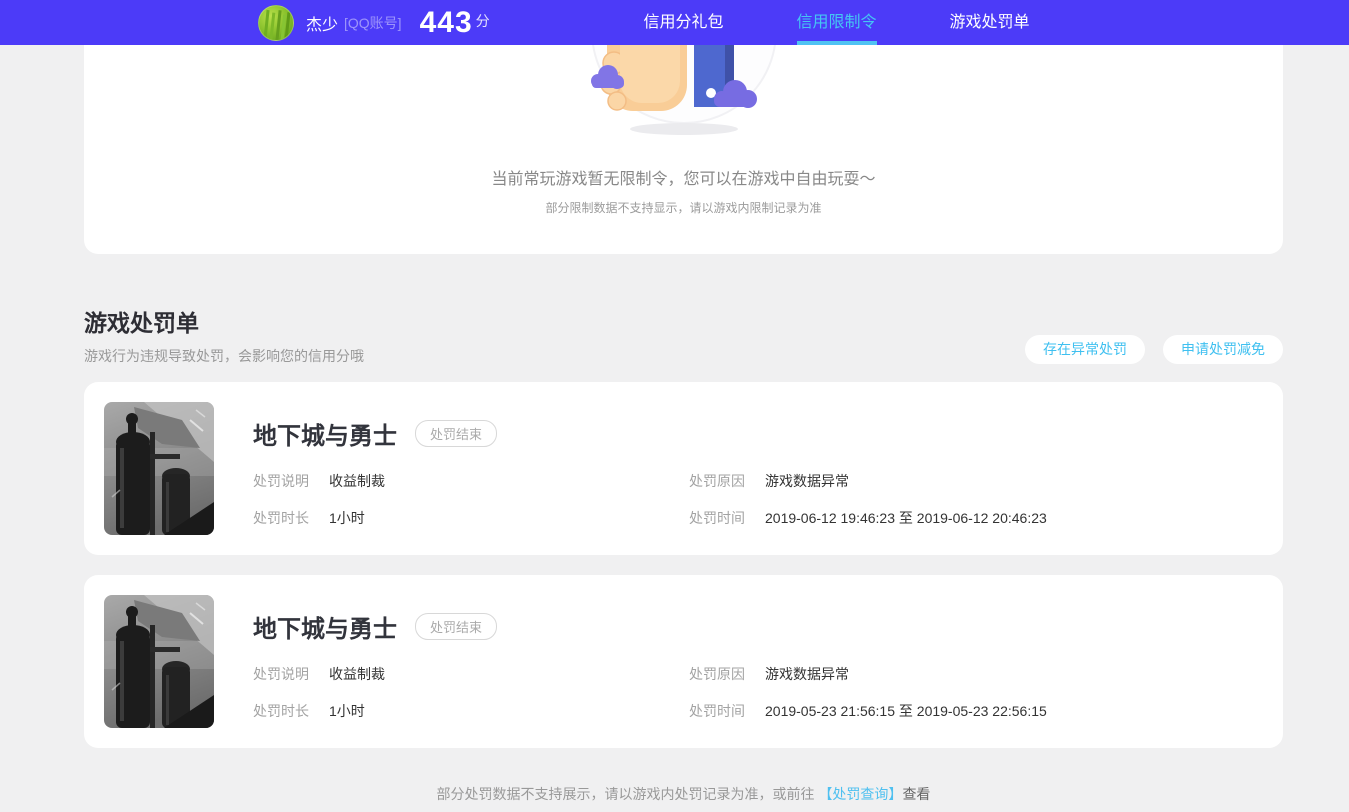 This screenshot has height=812, width=1349. I want to click on user-block: 杰少 [QQ账号] 443 分, so click(374, 22).